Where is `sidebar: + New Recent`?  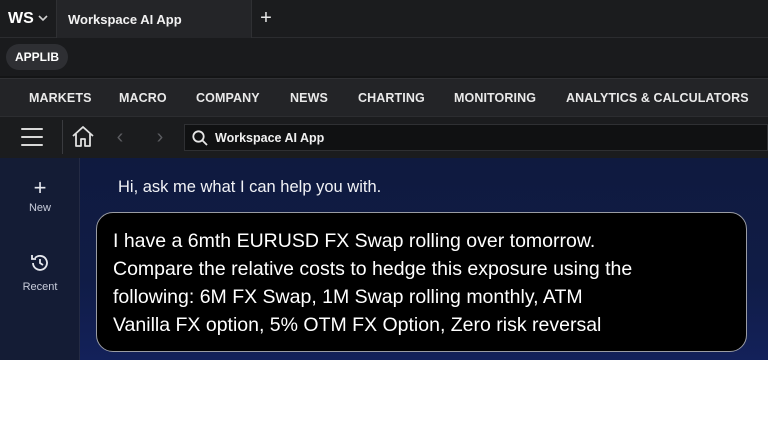
sidebar: + New Recent is located at coordinates (40, 259).